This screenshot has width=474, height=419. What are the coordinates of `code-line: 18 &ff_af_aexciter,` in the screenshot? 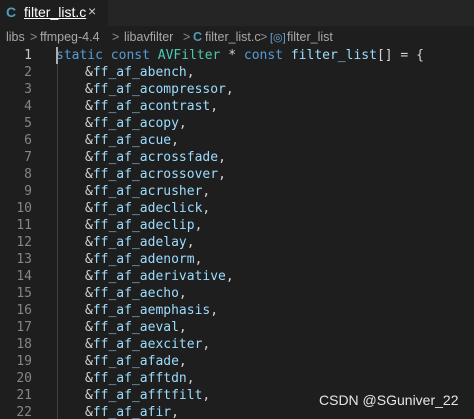 It's located at (237, 344).